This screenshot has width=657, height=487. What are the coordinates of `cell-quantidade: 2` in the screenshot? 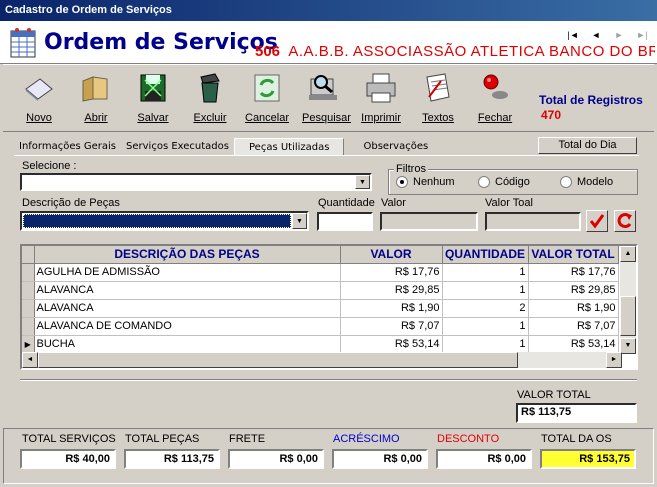 It's located at (485, 308).